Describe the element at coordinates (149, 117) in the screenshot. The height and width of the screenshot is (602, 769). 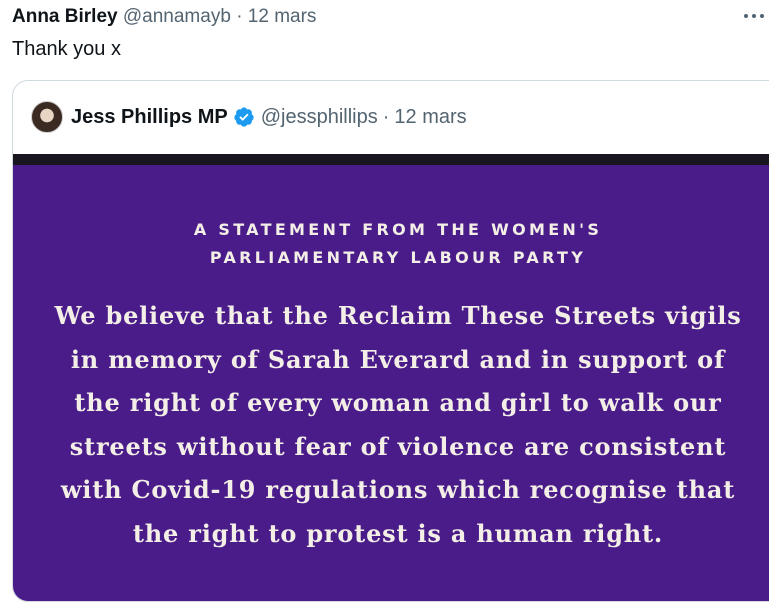
I see `quoted-author-name: Jess Phillips MP` at that location.